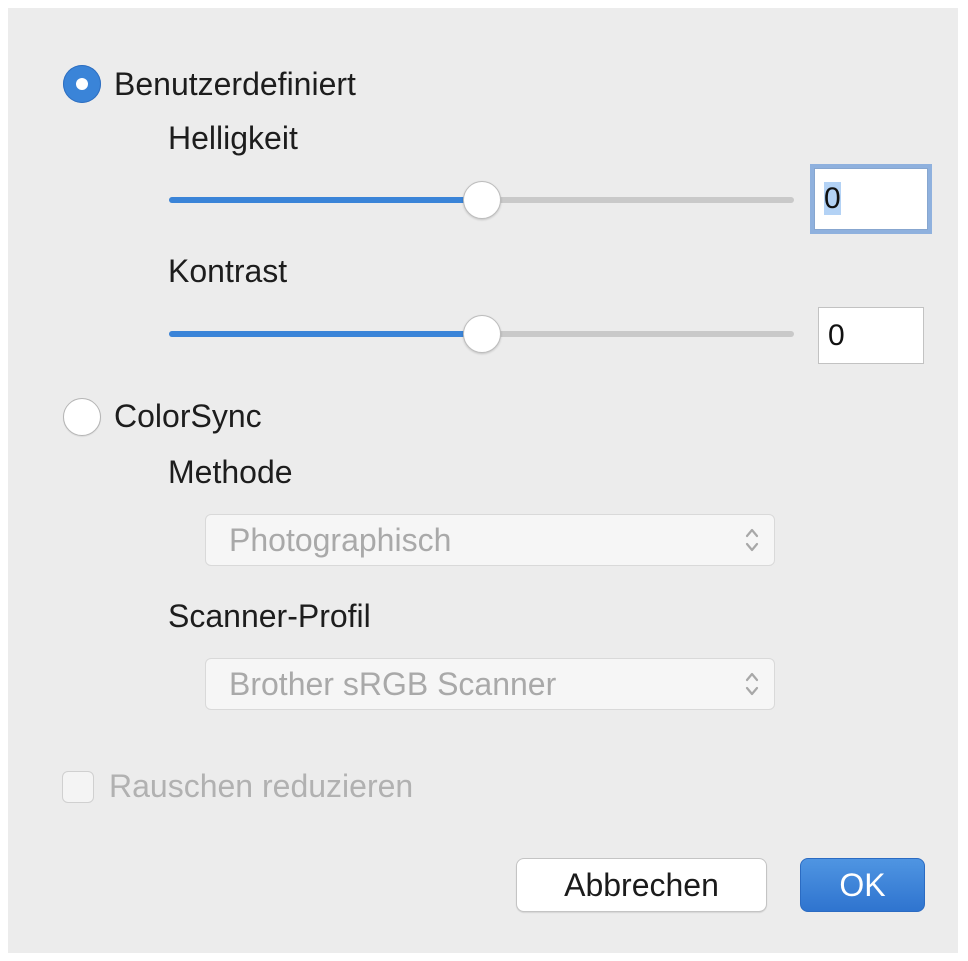 The height and width of the screenshot is (961, 968). Describe the element at coordinates (832, 198) in the screenshot. I see `brightness-value-text: 0` at that location.